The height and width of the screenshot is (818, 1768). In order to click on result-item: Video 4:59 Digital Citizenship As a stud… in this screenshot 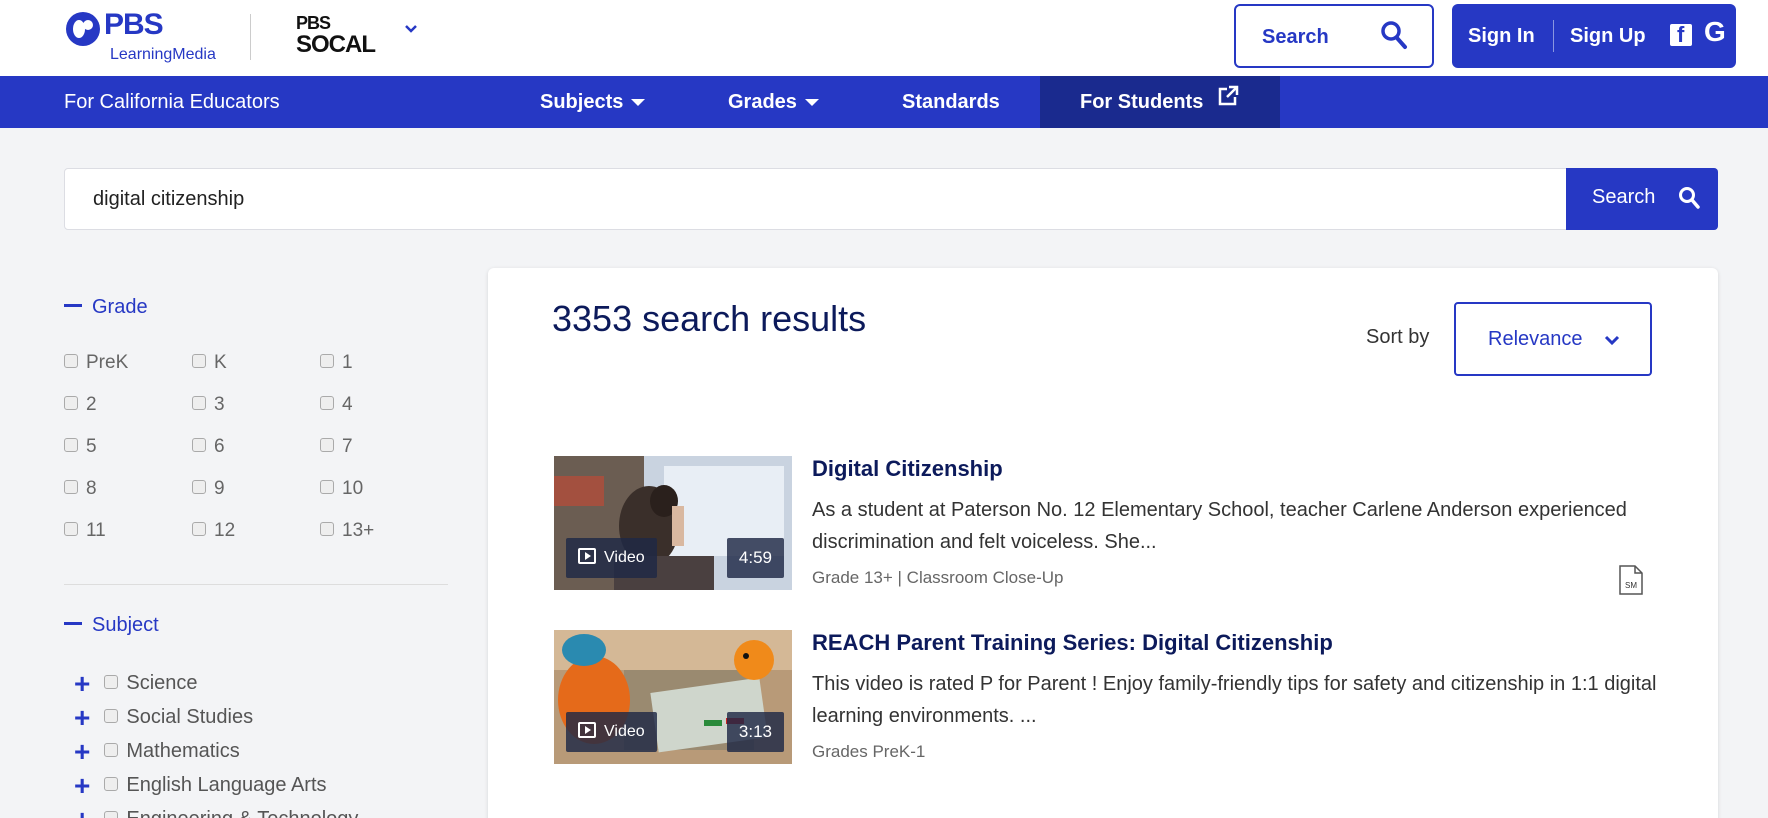, I will do `click(1104, 526)`.